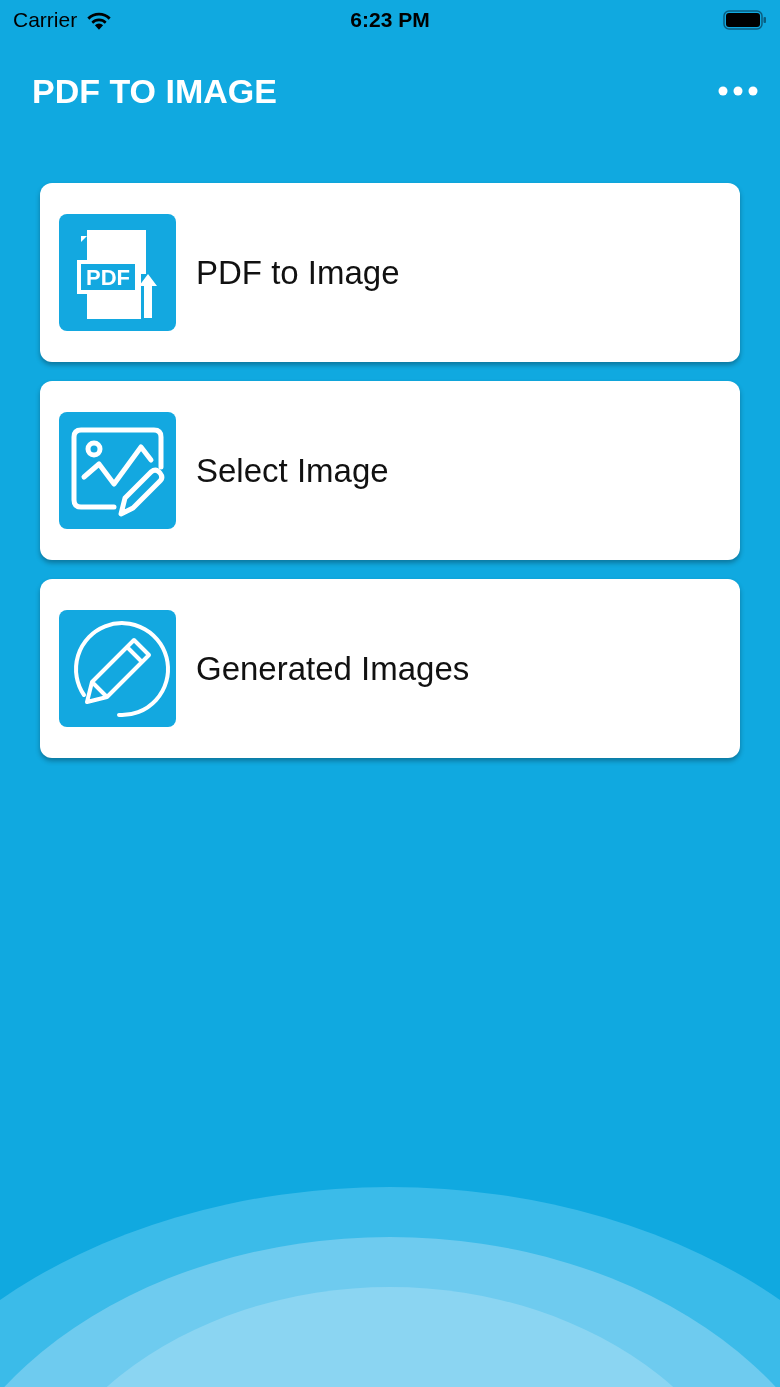 The height and width of the screenshot is (1387, 780). What do you see at coordinates (45, 20) in the screenshot?
I see `carrier-name: Carrier` at bounding box center [45, 20].